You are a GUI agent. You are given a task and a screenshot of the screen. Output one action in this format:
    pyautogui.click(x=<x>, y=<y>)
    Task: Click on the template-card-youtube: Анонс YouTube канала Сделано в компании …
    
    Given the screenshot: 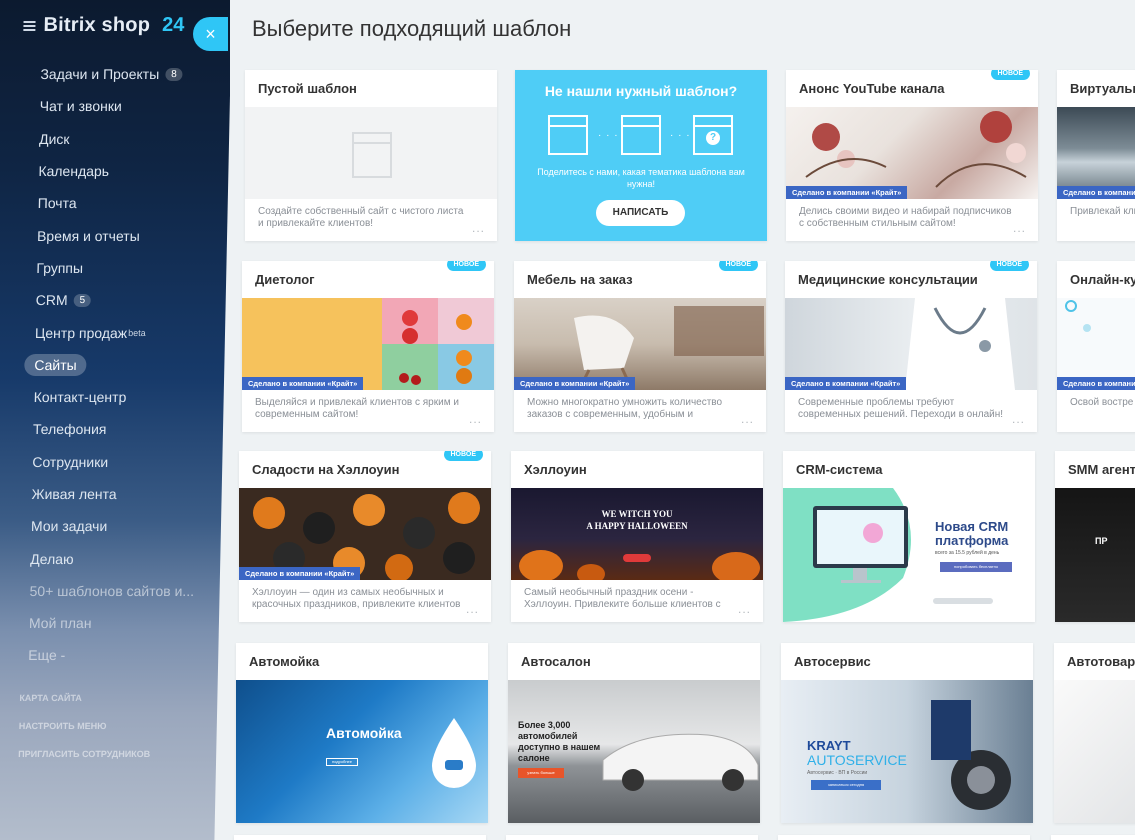 What is the action you would take?
    pyautogui.click(x=912, y=155)
    